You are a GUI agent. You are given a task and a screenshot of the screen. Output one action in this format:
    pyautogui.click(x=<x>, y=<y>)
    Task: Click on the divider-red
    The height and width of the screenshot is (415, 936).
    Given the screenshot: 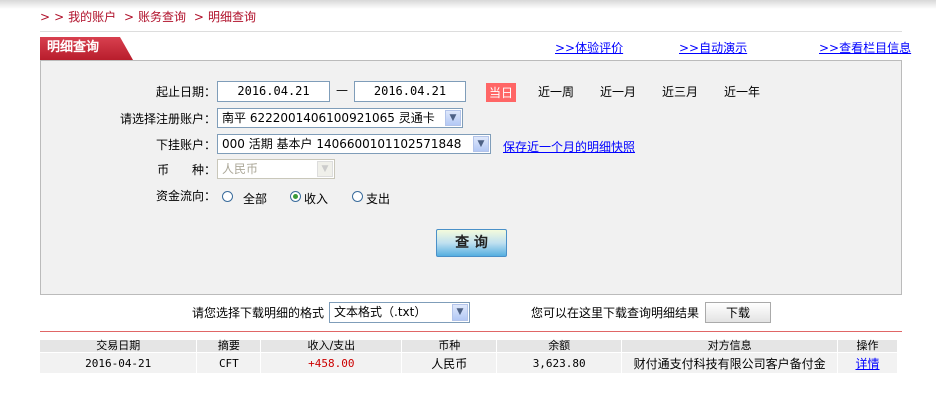 What is the action you would take?
    pyautogui.click(x=471, y=331)
    